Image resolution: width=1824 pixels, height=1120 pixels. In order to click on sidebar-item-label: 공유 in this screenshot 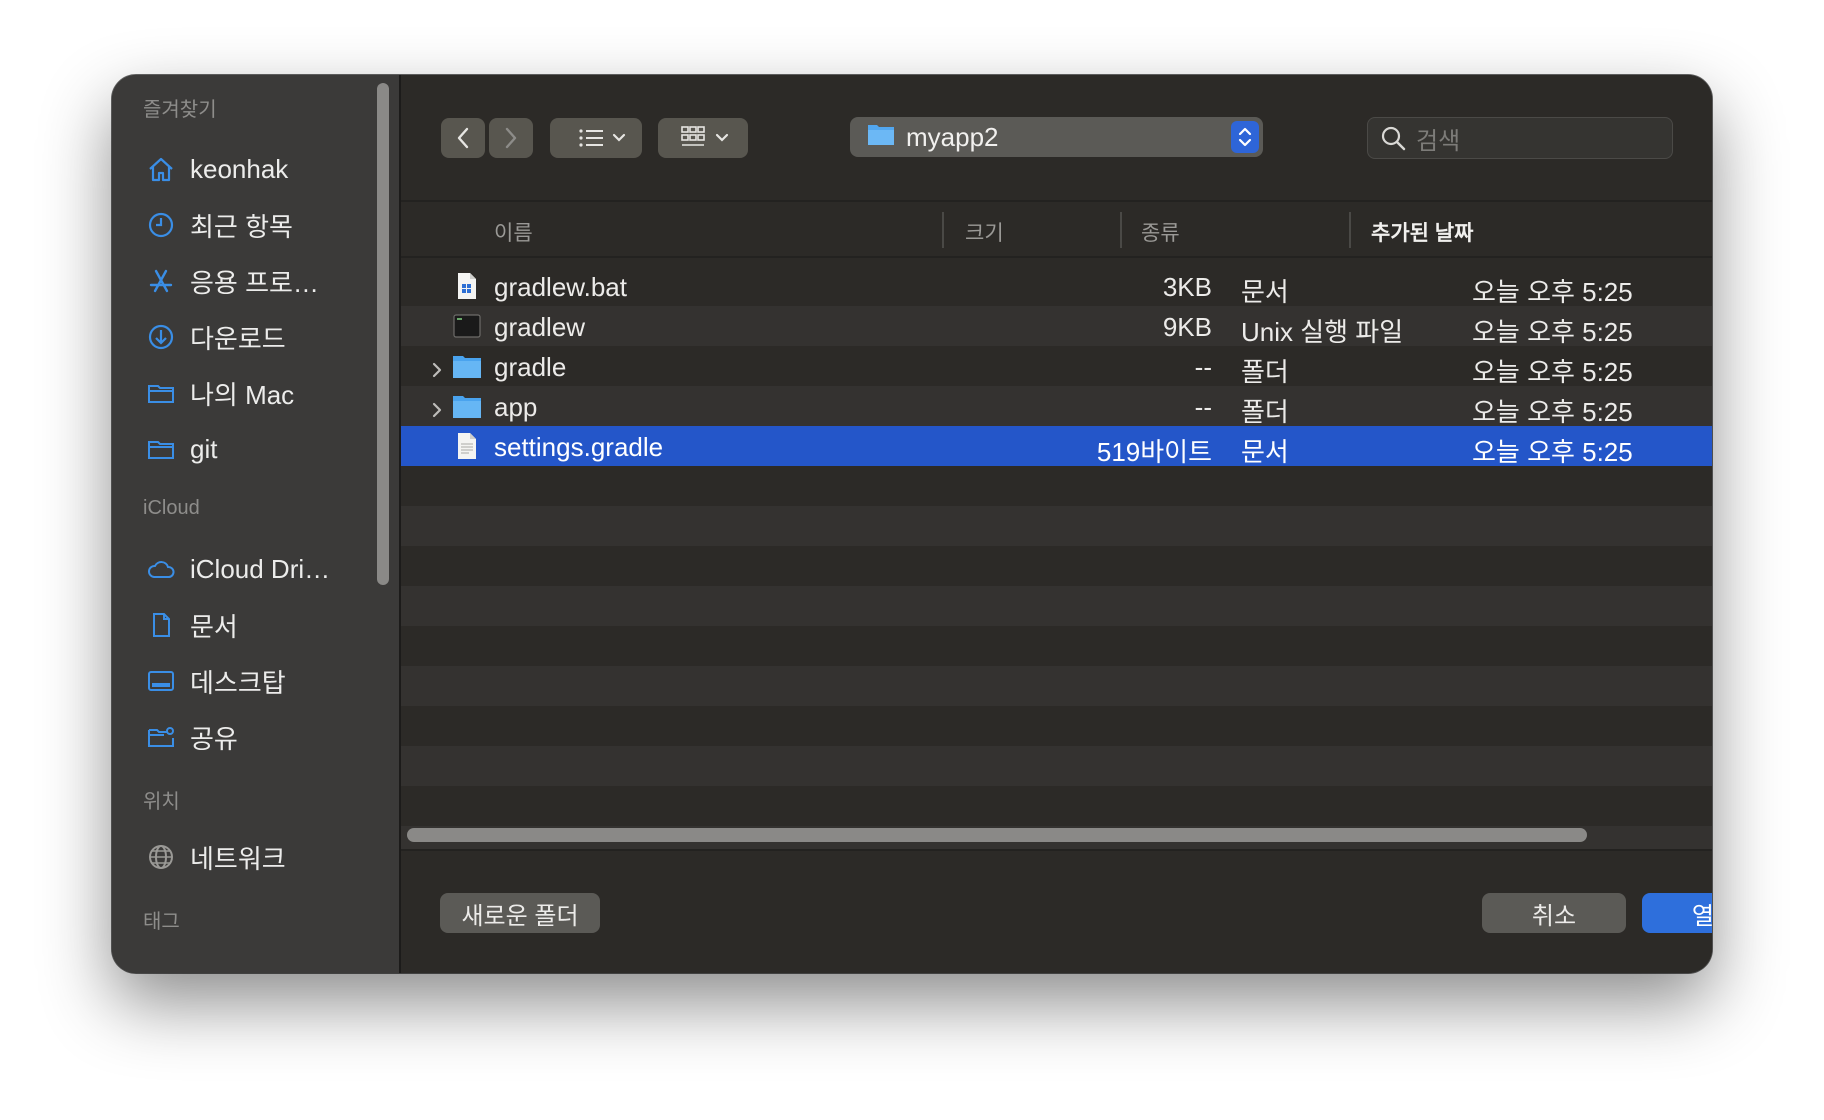, I will do `click(214, 738)`.